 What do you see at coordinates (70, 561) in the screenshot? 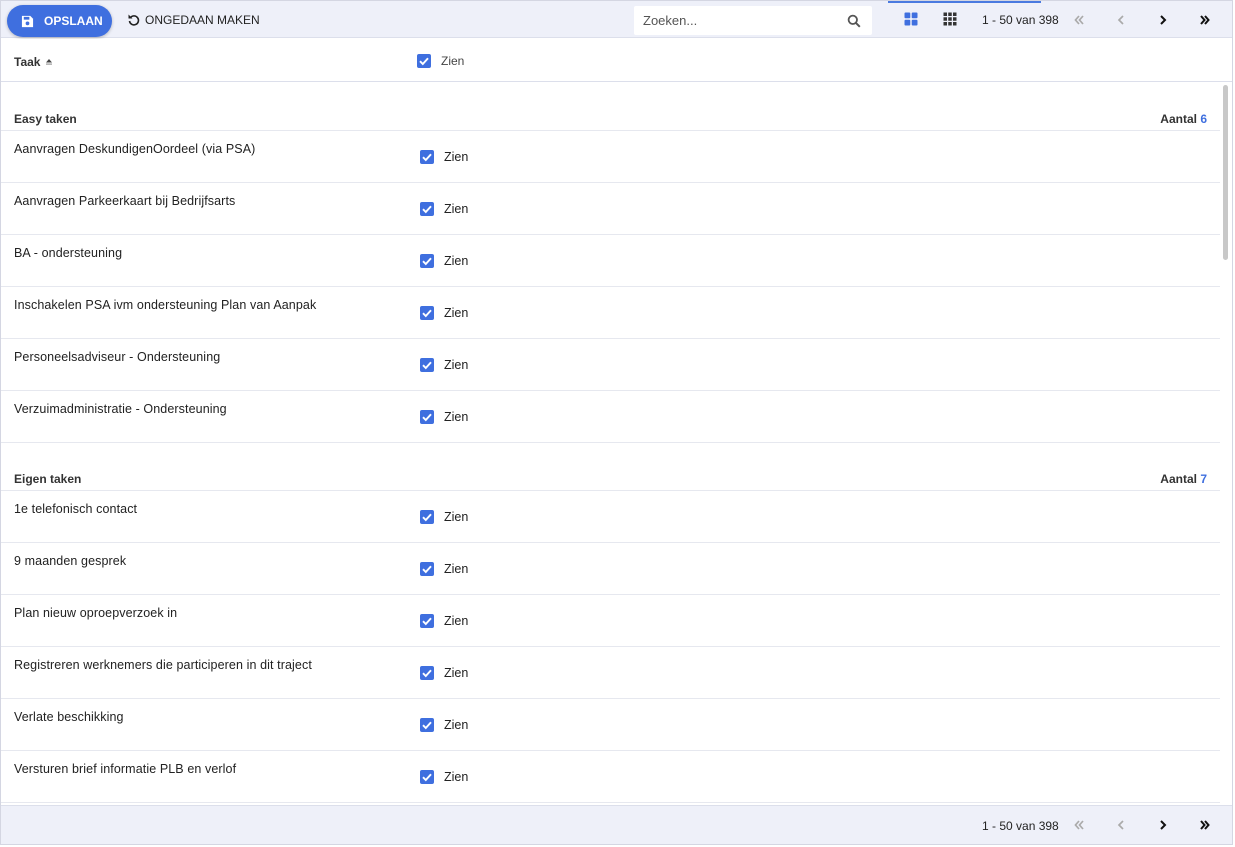
I see `task-name: 9 maanden gesprek` at bounding box center [70, 561].